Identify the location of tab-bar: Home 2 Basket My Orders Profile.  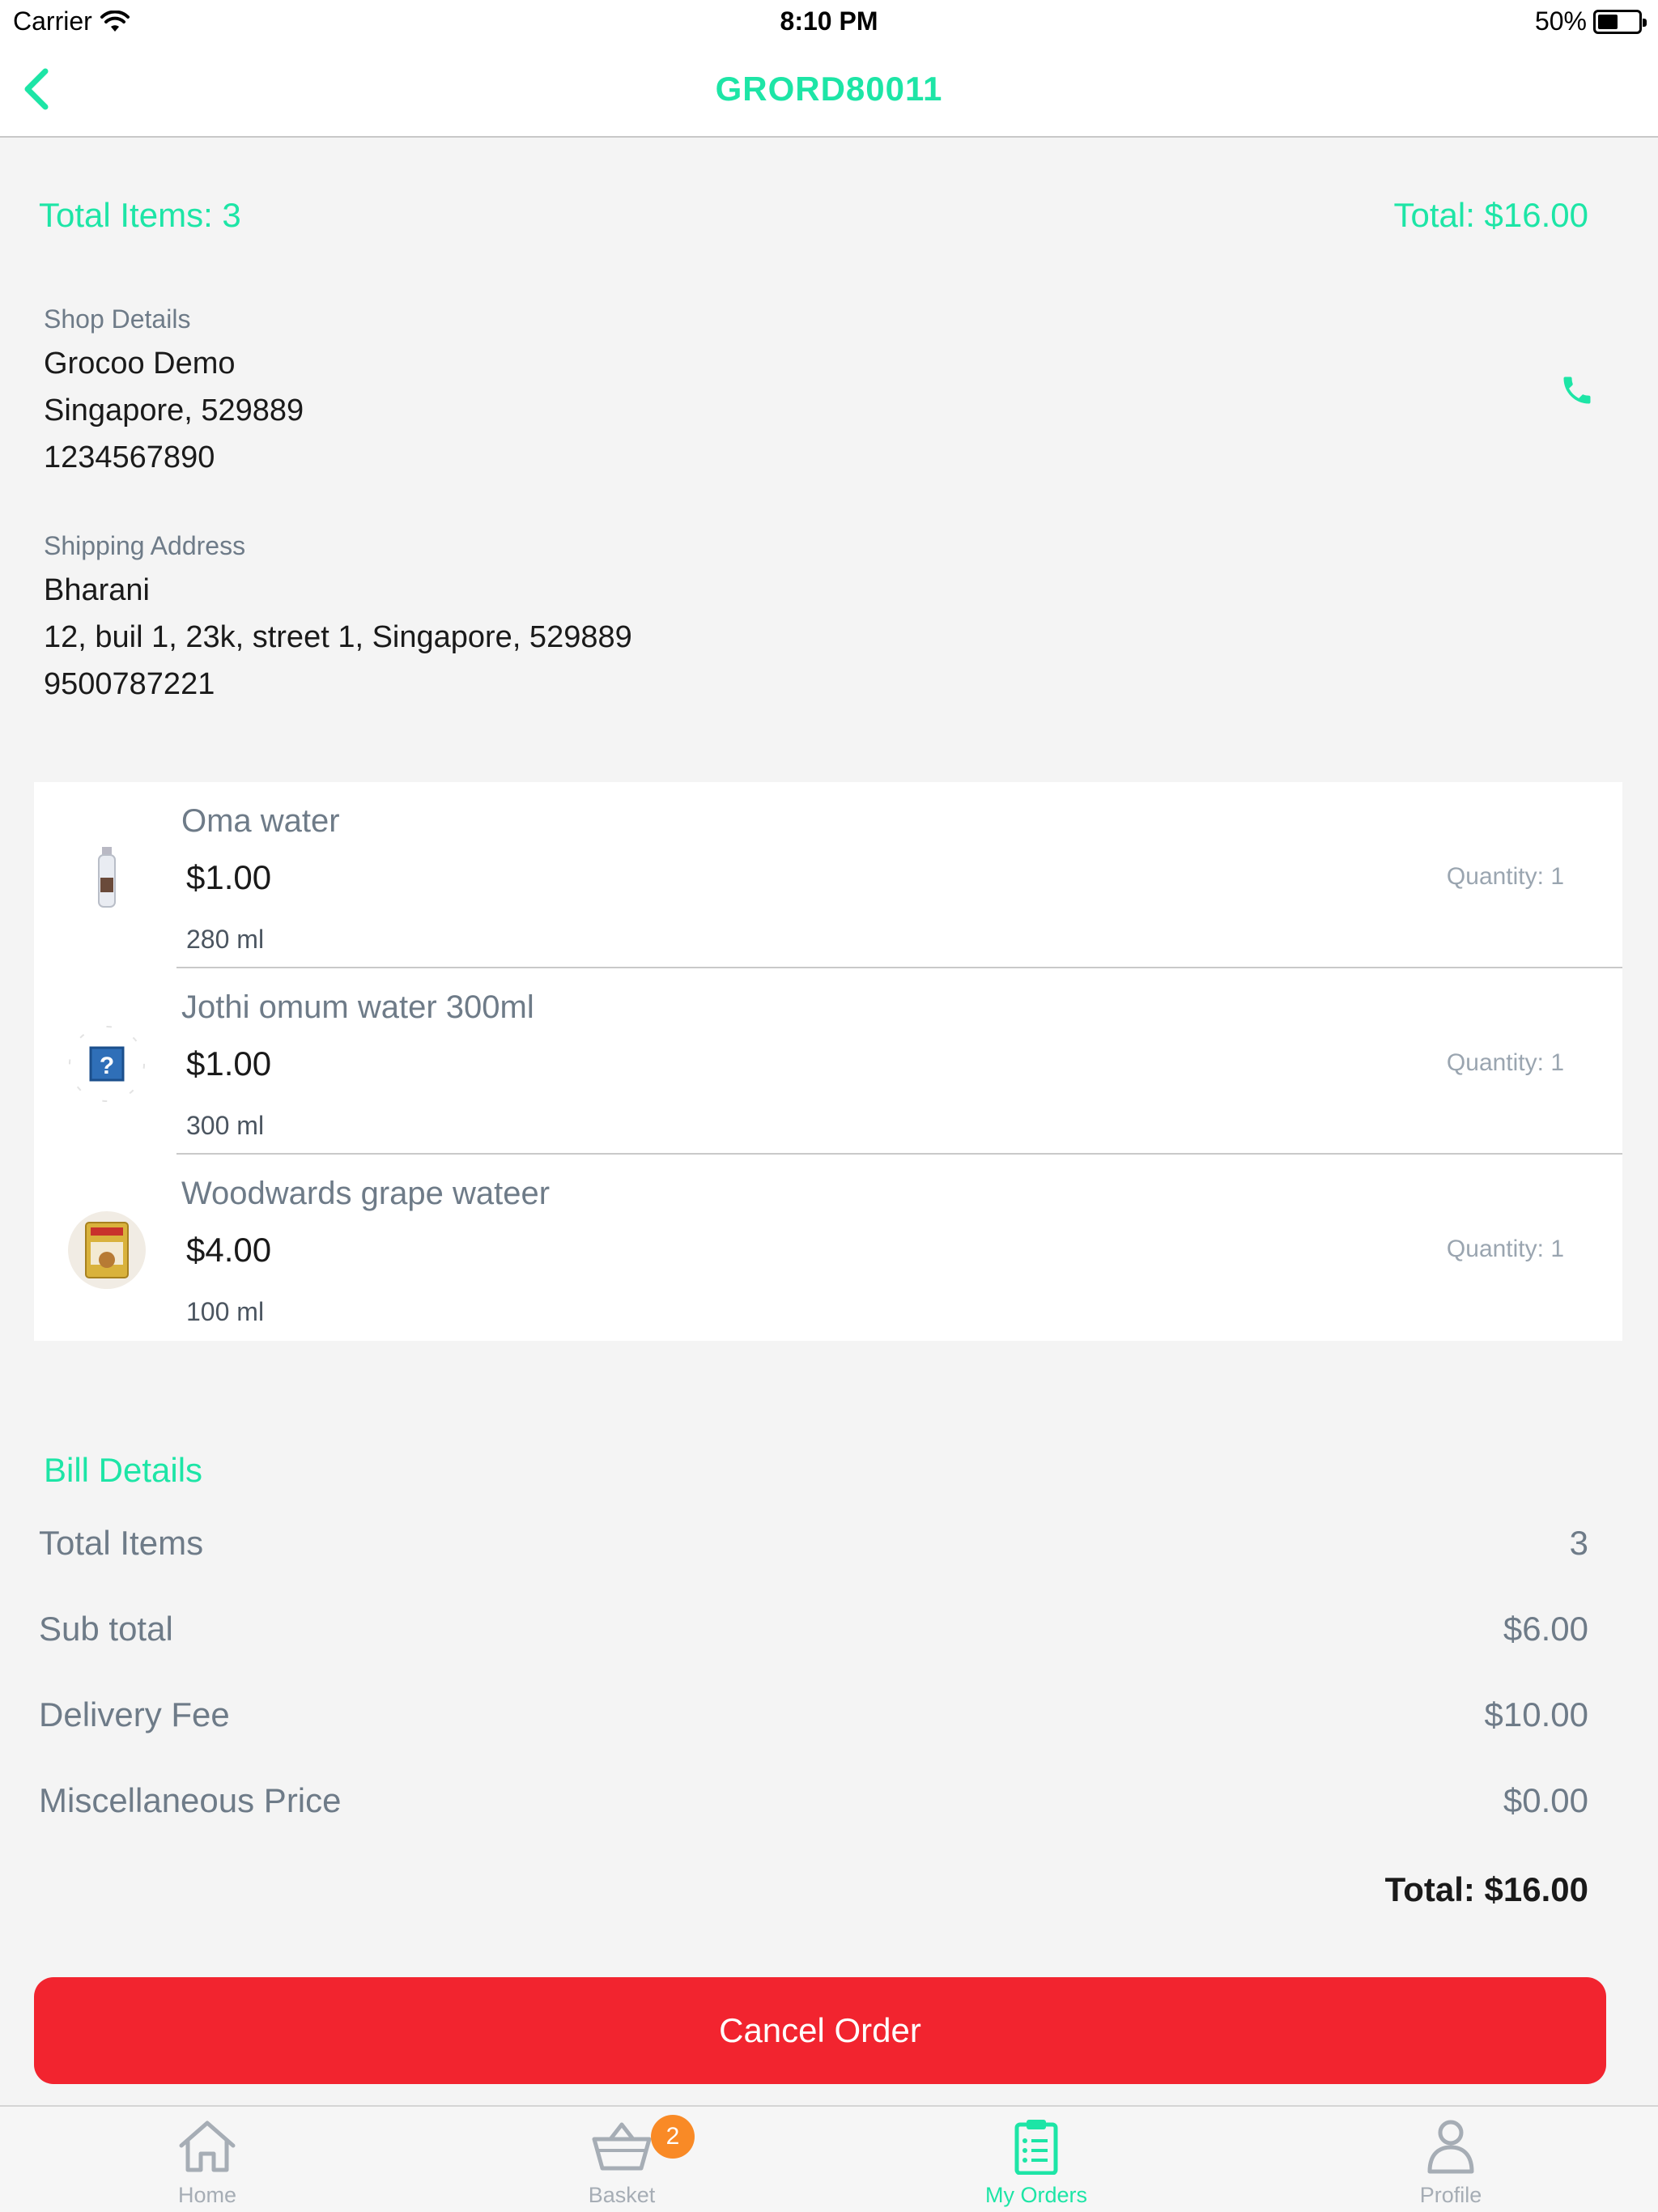
(829, 2159).